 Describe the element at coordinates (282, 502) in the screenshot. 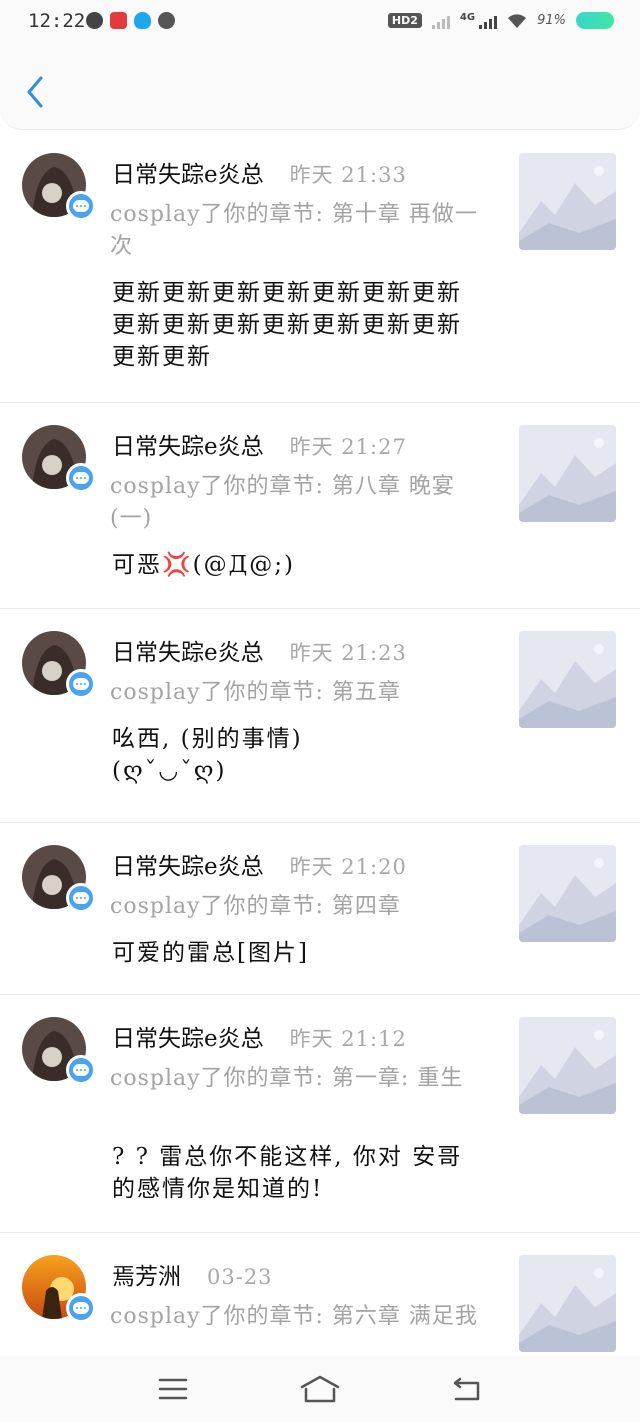

I see `chapter-reference: cosplay了你的章节: 第八章 晚宴 (一)` at that location.